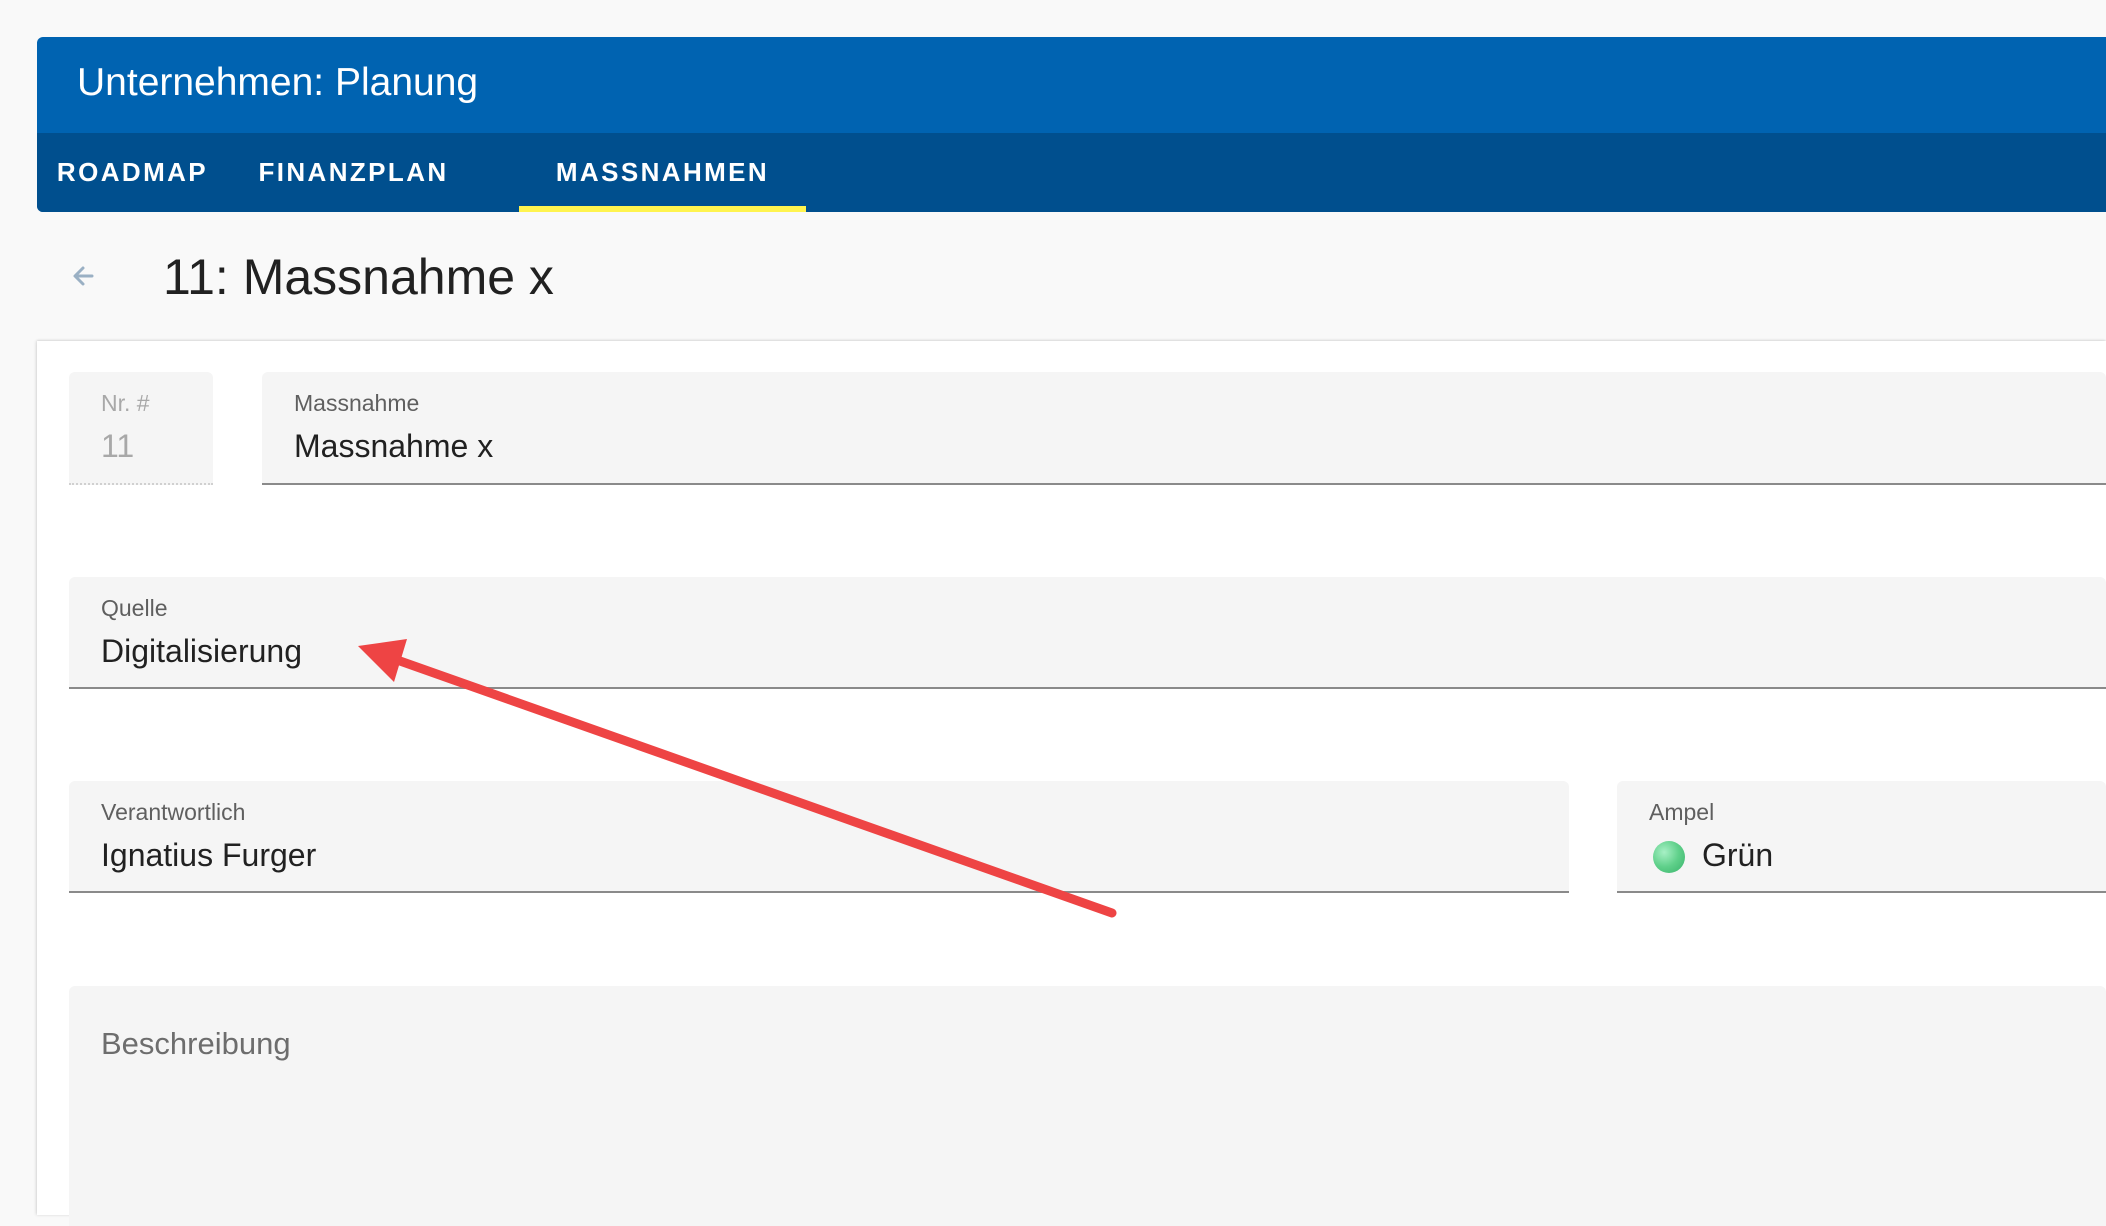  I want to click on nr-value: 11, so click(118, 446).